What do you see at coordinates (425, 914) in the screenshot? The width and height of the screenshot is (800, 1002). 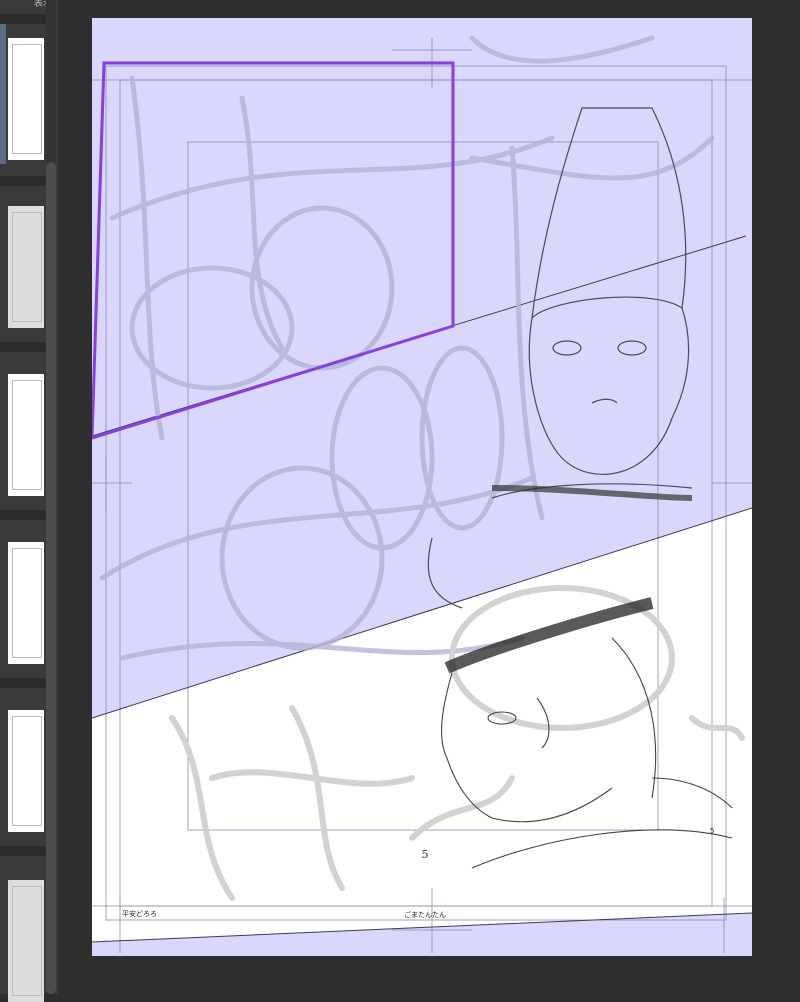 I see `footer-author: ごまたんたん` at bounding box center [425, 914].